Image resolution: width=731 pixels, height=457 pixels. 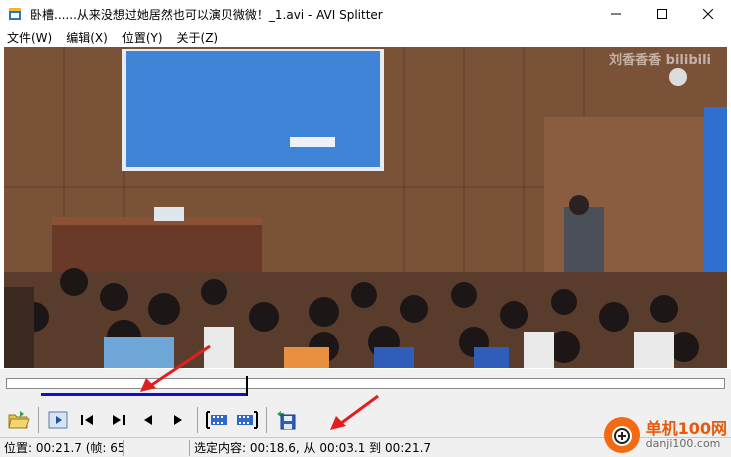 I want to click on set-end-button, so click(x=247, y=420).